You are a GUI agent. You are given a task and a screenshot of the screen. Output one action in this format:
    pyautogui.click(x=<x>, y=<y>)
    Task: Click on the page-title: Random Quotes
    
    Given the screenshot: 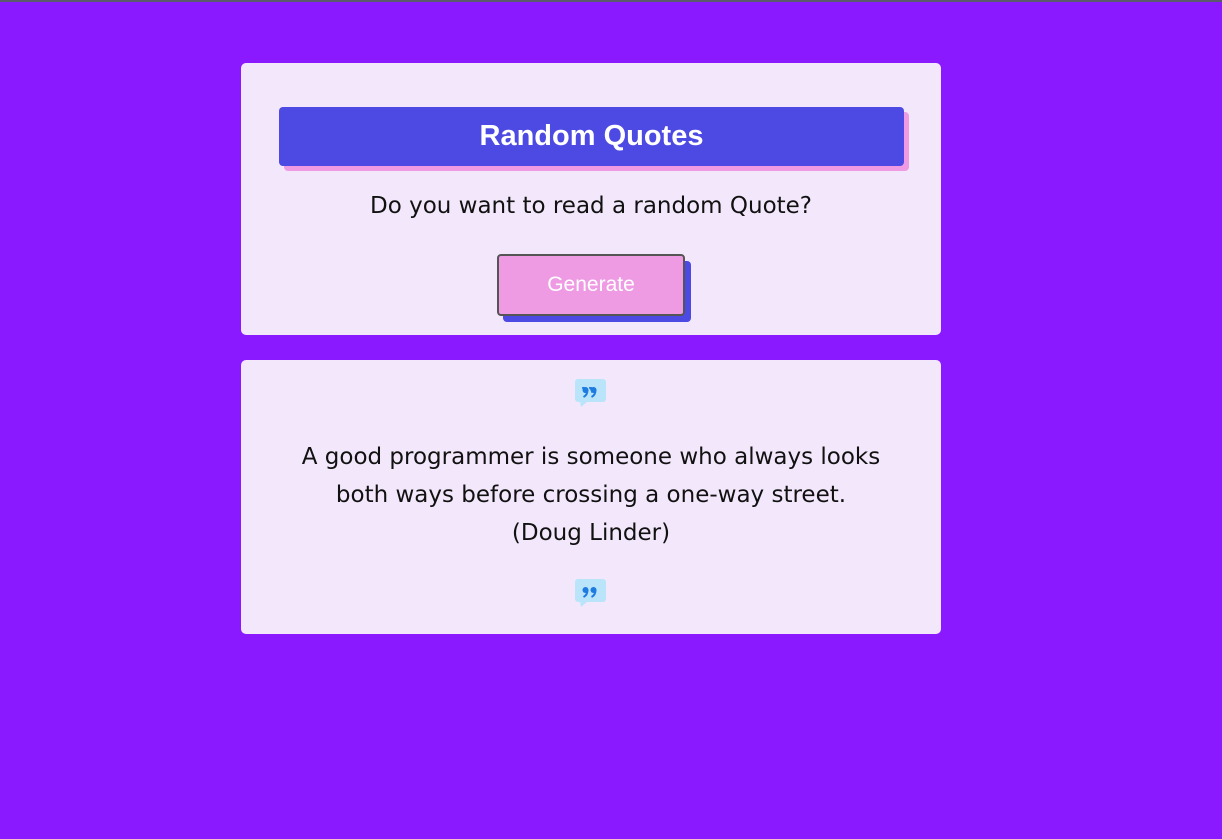 What is the action you would take?
    pyautogui.click(x=591, y=136)
    